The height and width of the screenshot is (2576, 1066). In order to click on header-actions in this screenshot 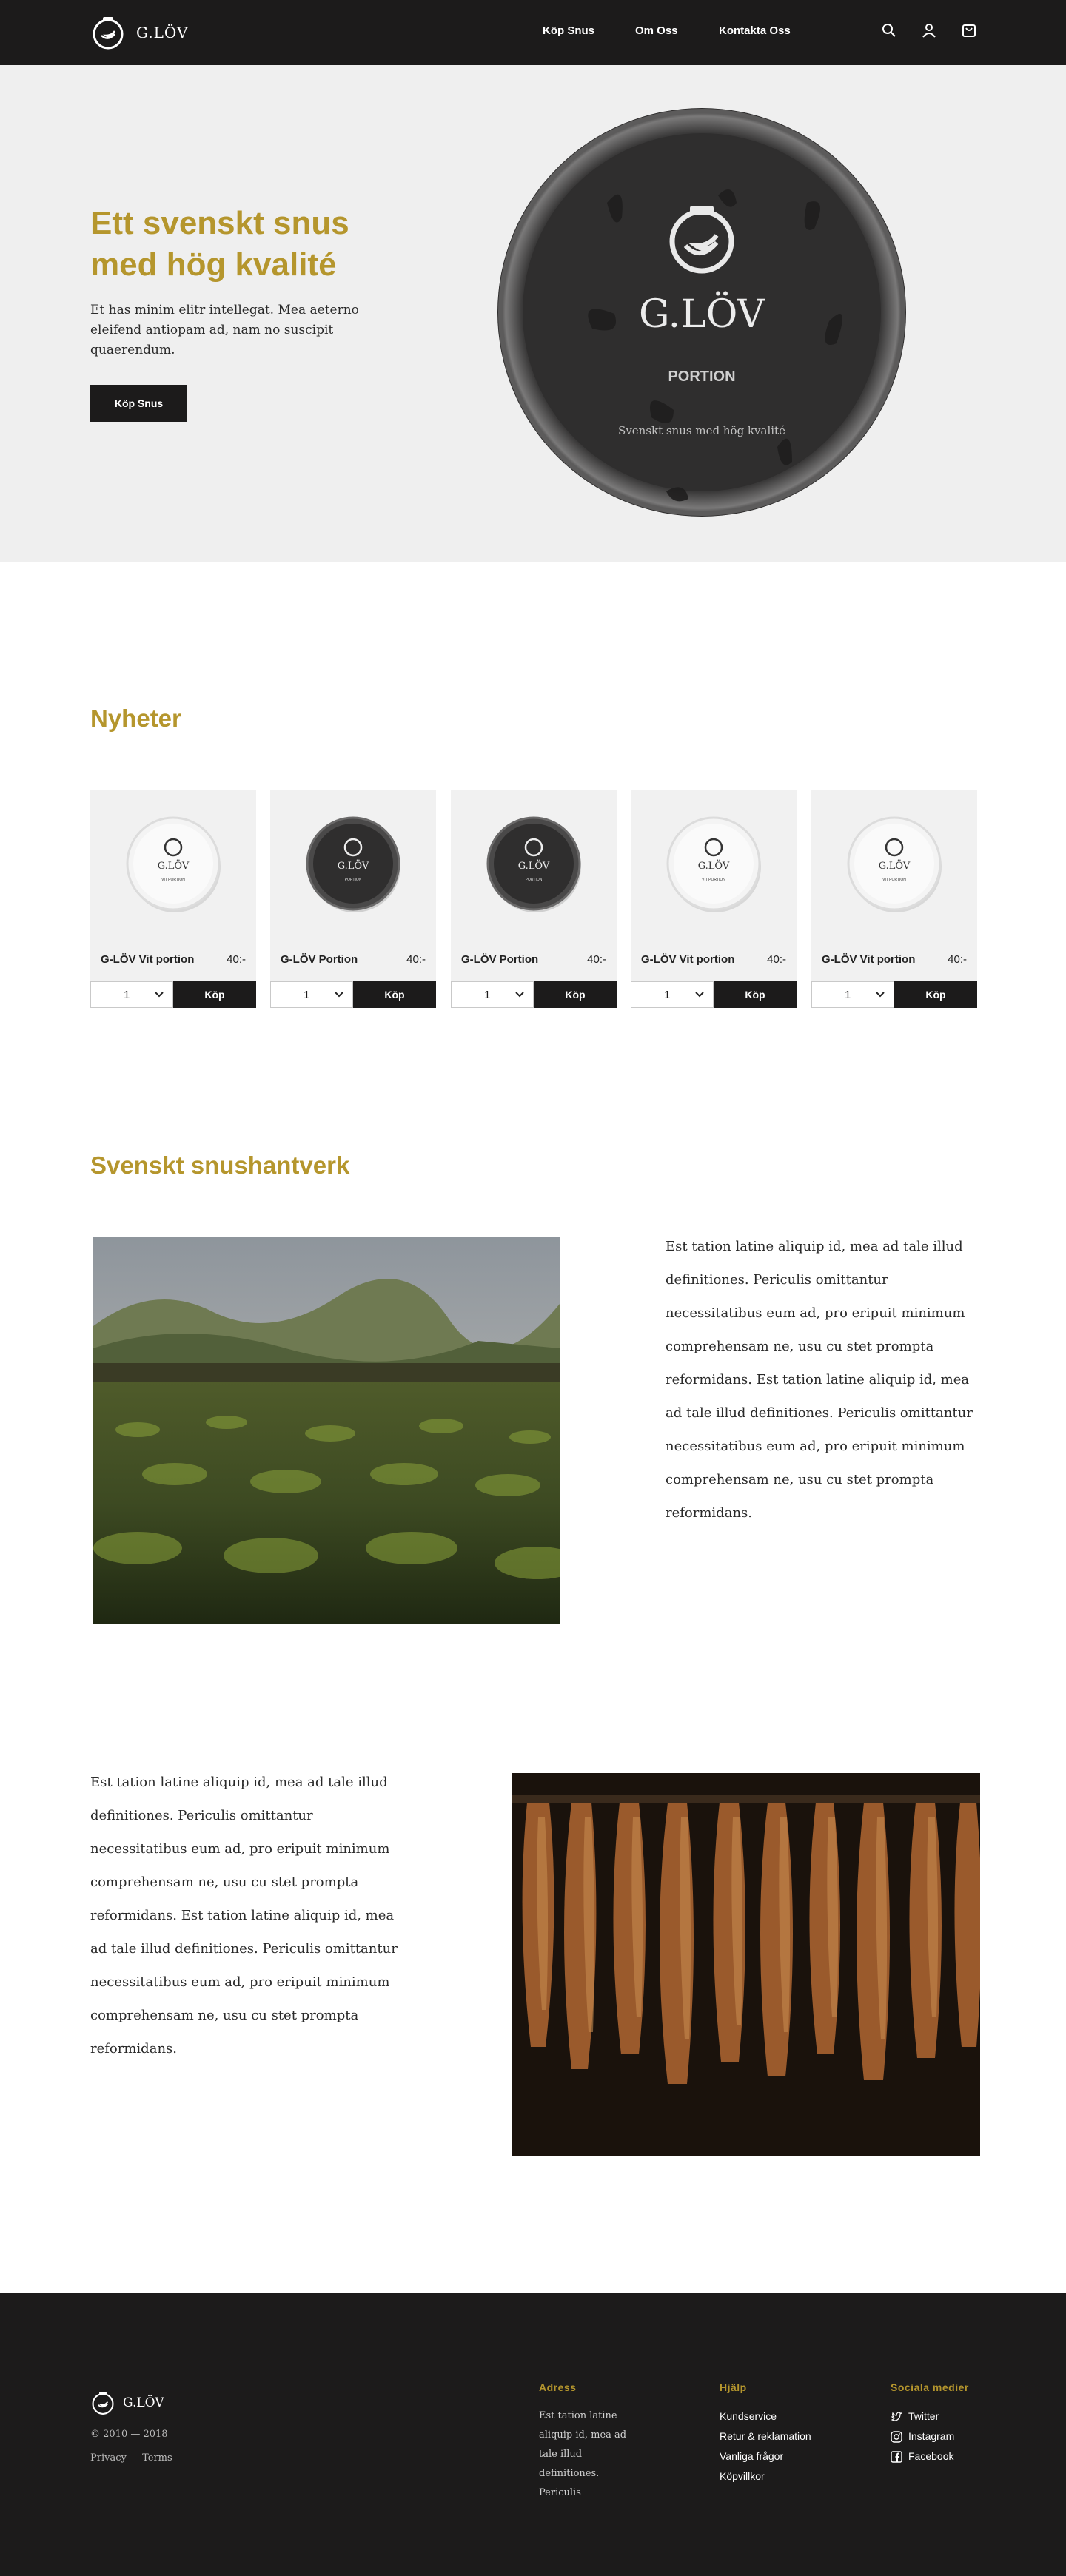, I will do `click(929, 30)`.